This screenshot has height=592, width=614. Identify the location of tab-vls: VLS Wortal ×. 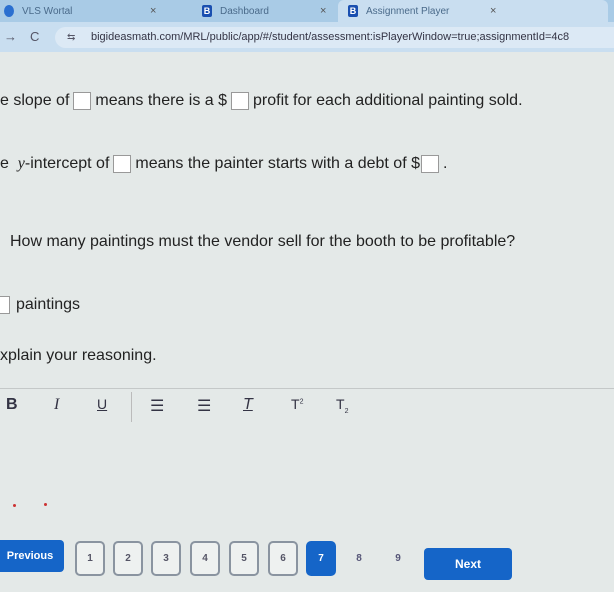
(104, 11).